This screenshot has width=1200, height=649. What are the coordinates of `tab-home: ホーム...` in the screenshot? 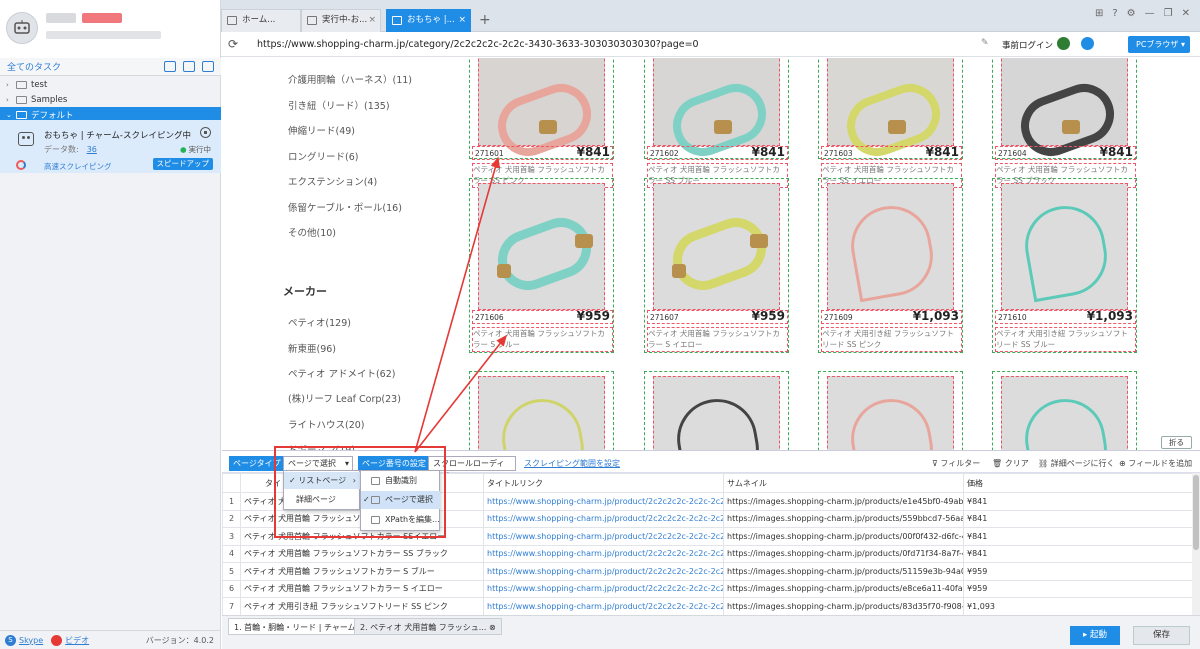 It's located at (261, 20).